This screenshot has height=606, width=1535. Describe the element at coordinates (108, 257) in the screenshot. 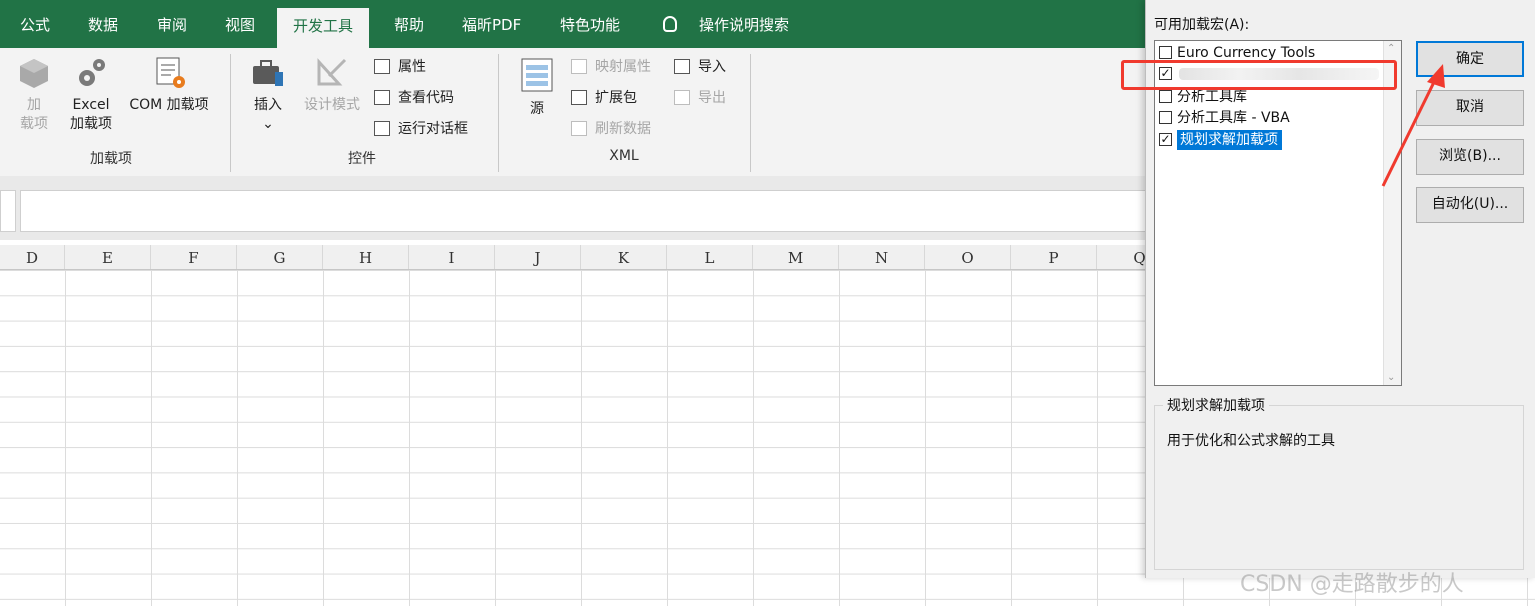

I see `column-header: E` at that location.